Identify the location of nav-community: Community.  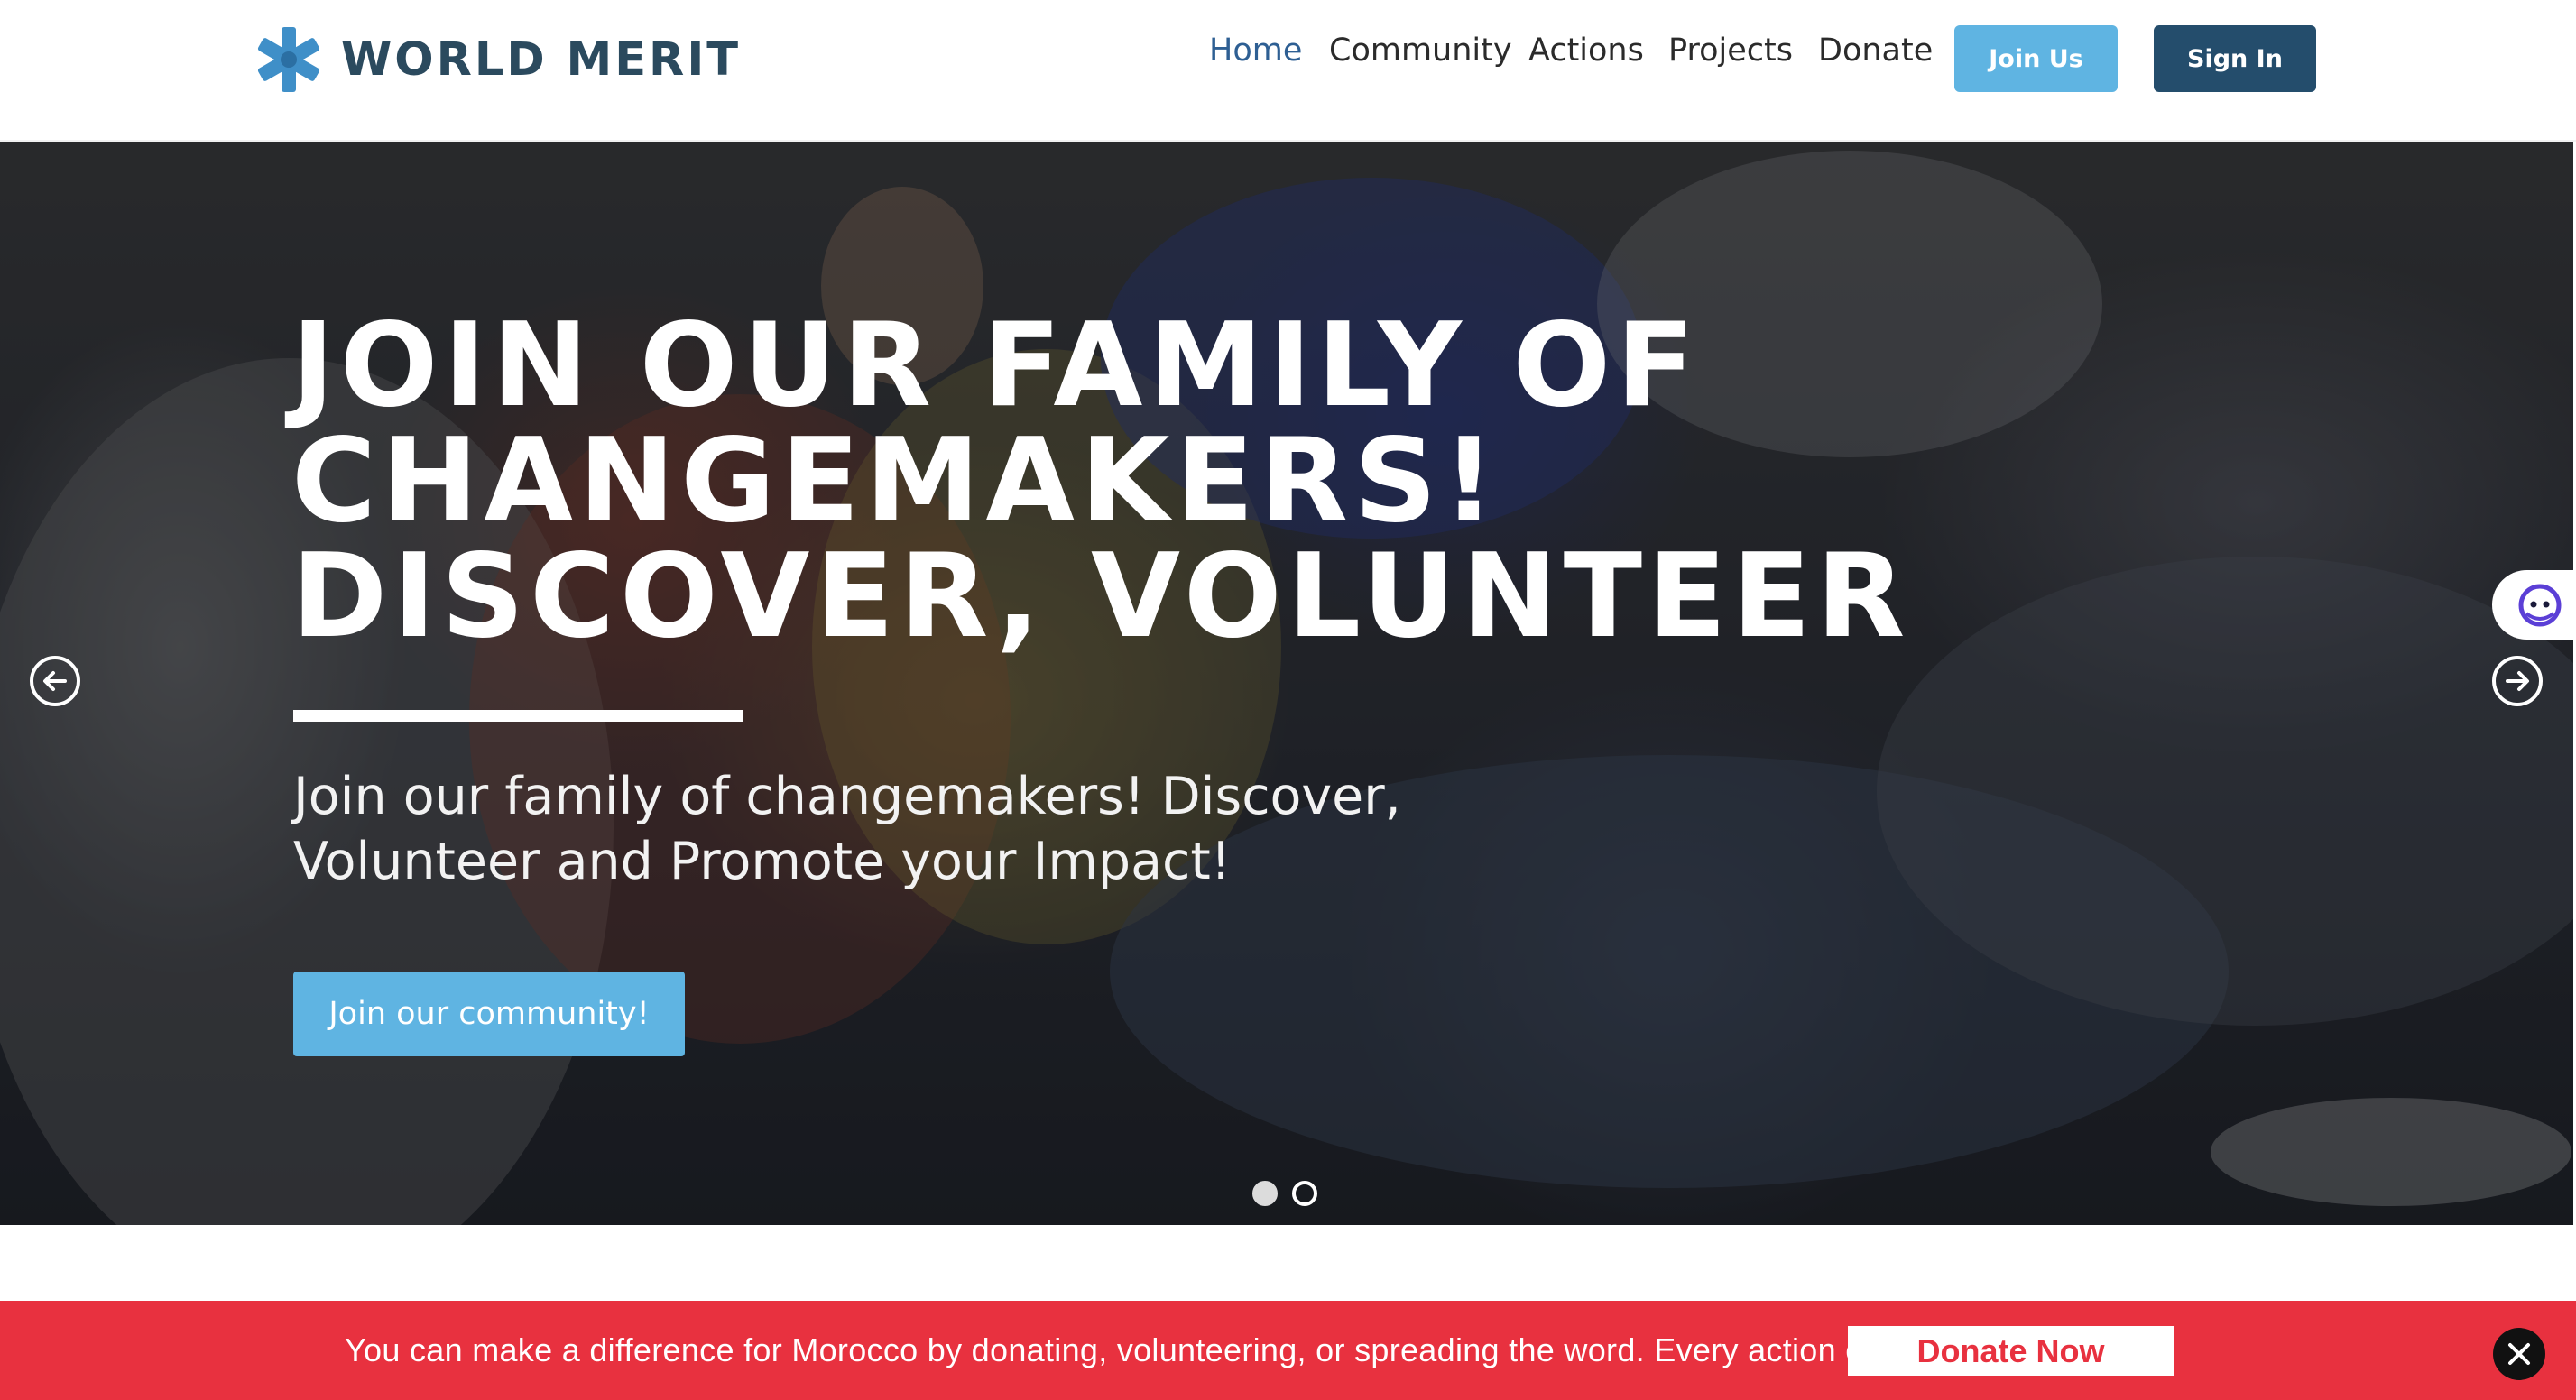
(1420, 50).